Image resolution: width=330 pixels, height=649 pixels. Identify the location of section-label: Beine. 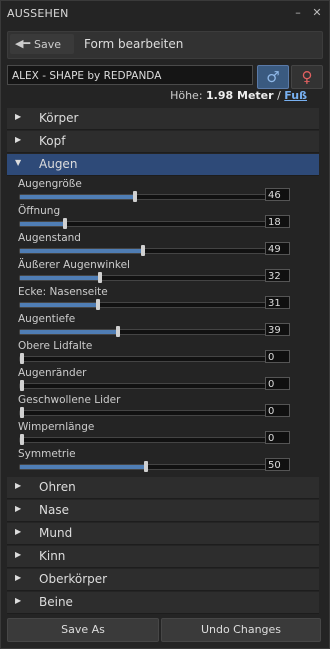
(56, 602).